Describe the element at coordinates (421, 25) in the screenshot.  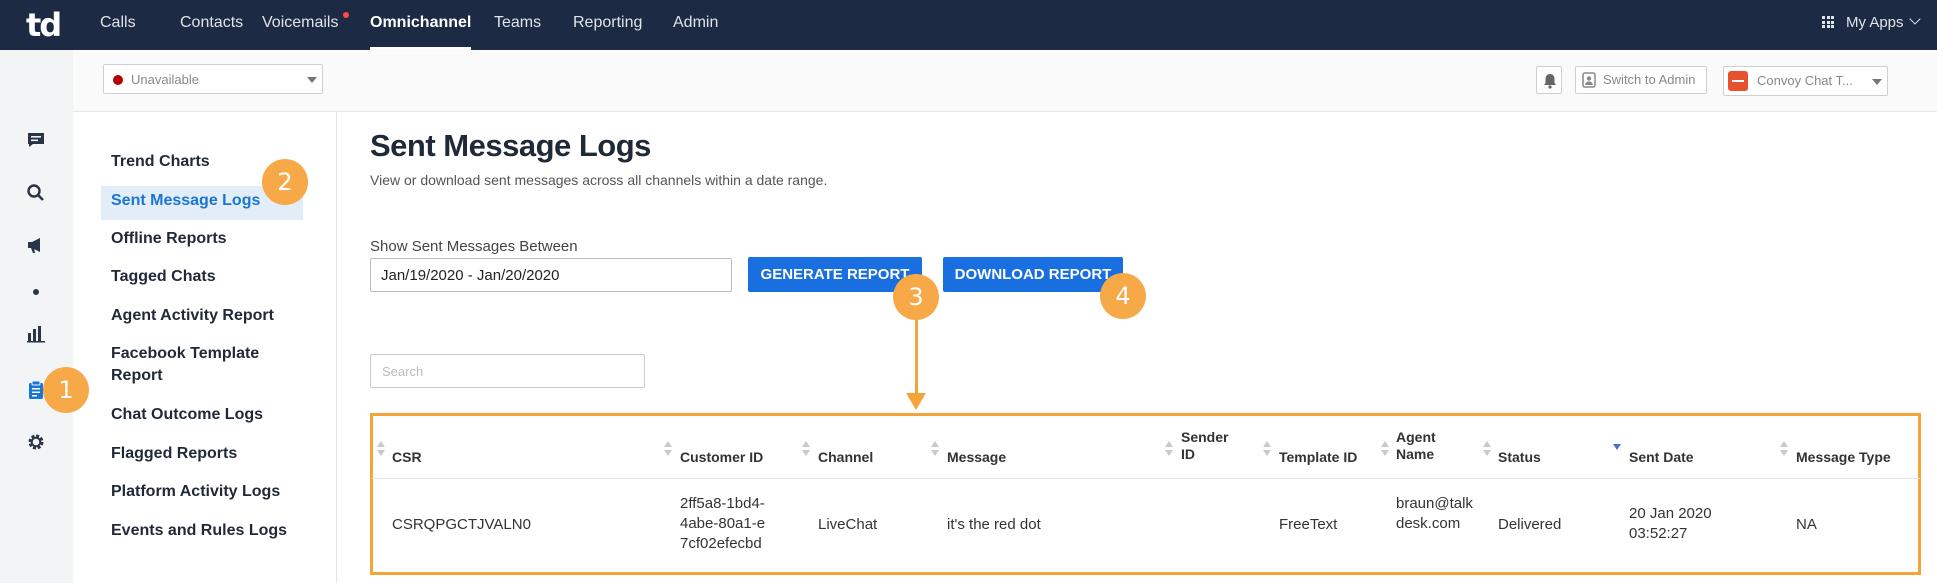
I see `nav-omnichannel: Omnichannel` at that location.